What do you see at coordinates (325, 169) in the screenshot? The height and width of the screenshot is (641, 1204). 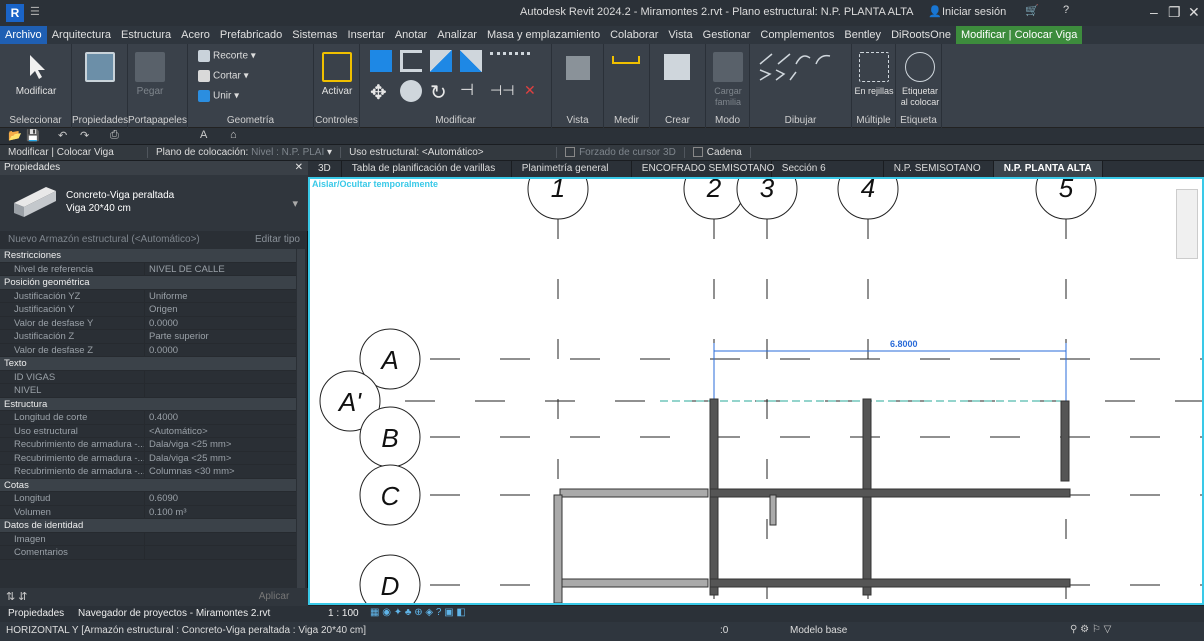 I see `tab-3d: 3D` at bounding box center [325, 169].